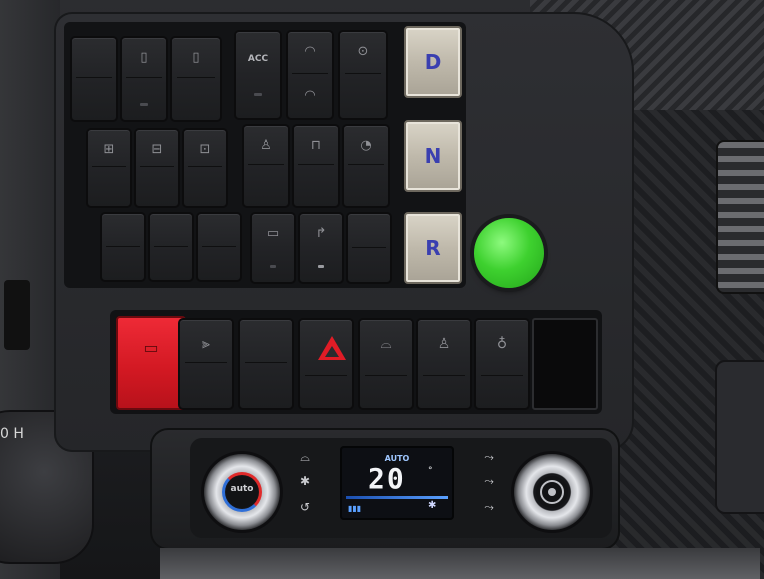  What do you see at coordinates (444, 364) in the screenshot?
I see `seat-heat-switch: ♙` at bounding box center [444, 364].